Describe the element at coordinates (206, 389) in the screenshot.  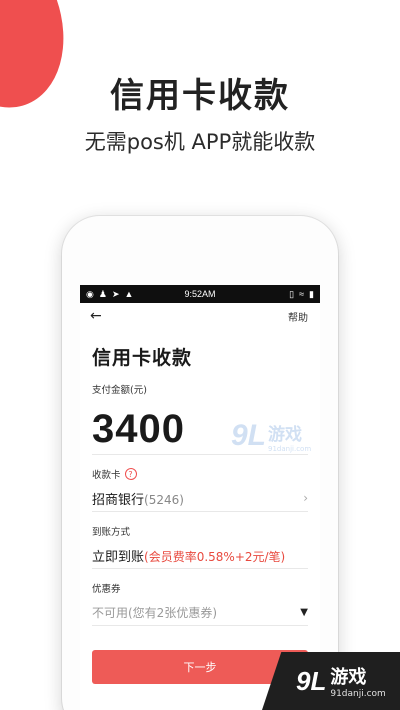
I see `amount-label: 支付金额(元)` at that location.